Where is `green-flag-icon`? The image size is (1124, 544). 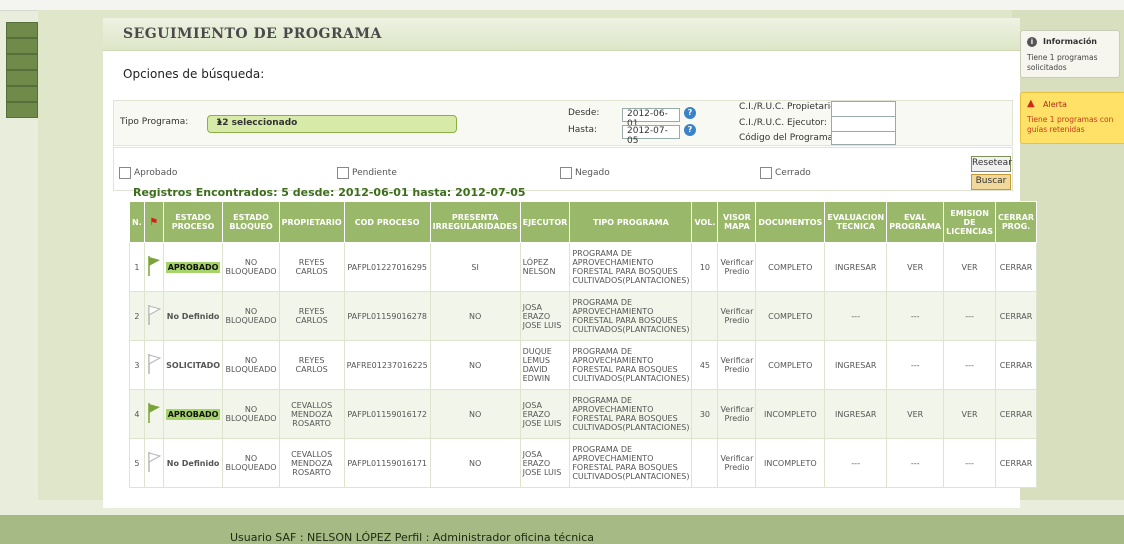
green-flag-icon is located at coordinates (154, 266).